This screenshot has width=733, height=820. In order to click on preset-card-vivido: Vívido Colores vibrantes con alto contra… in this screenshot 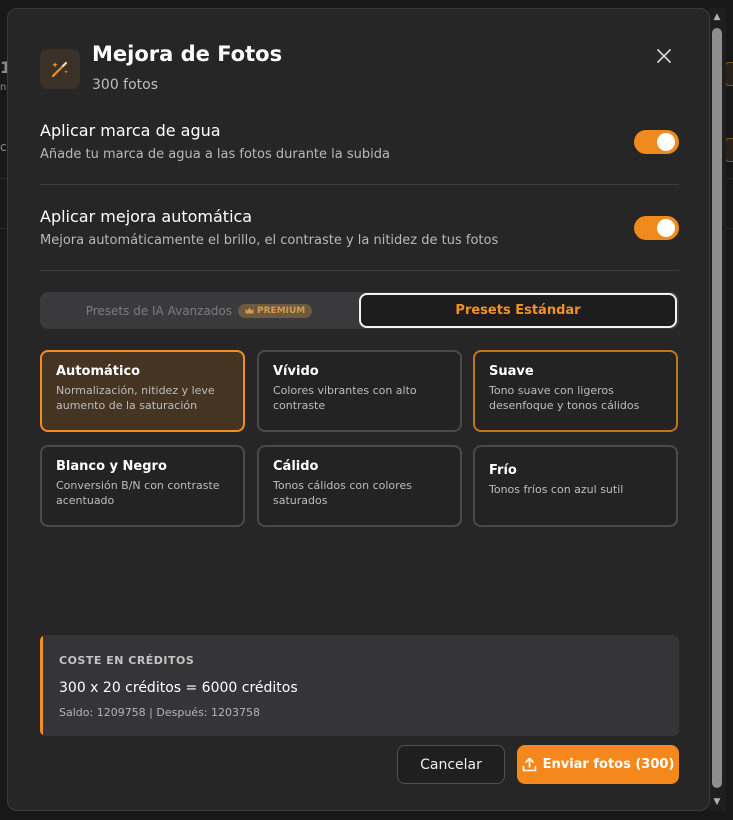, I will do `click(359, 391)`.